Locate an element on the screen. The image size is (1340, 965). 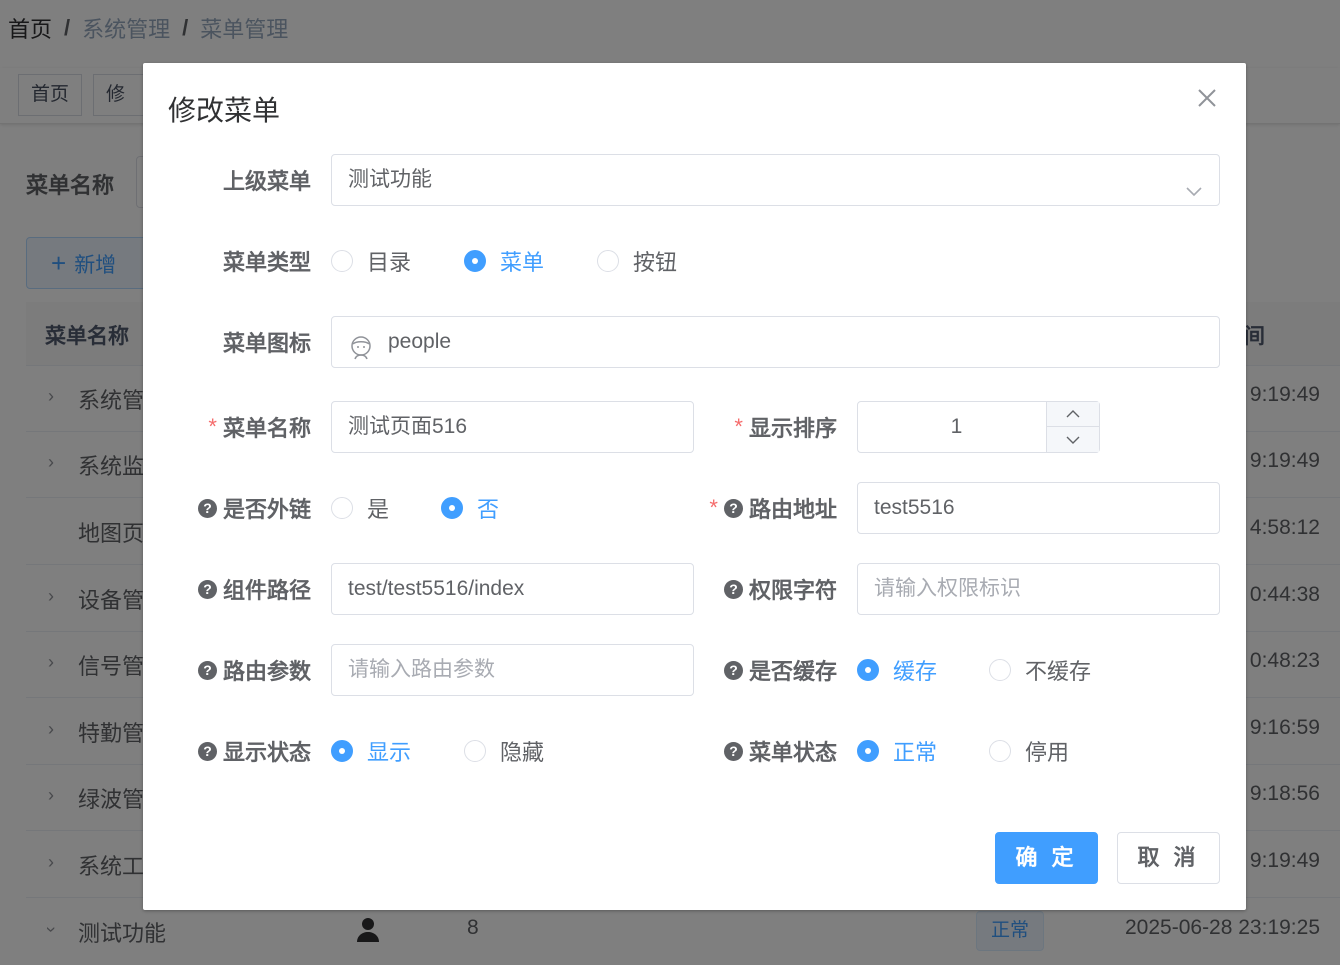
component-input: test/test5516/index is located at coordinates (512, 589).